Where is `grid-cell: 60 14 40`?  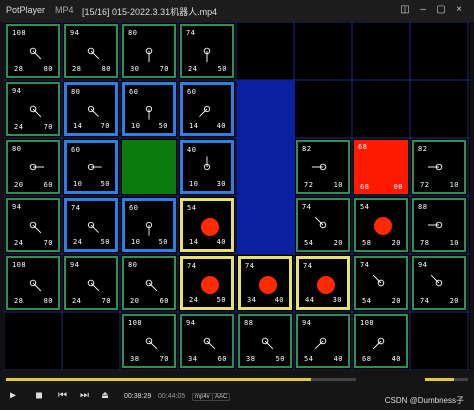
grid-cell: 60 14 40 is located at coordinates (207, 109).